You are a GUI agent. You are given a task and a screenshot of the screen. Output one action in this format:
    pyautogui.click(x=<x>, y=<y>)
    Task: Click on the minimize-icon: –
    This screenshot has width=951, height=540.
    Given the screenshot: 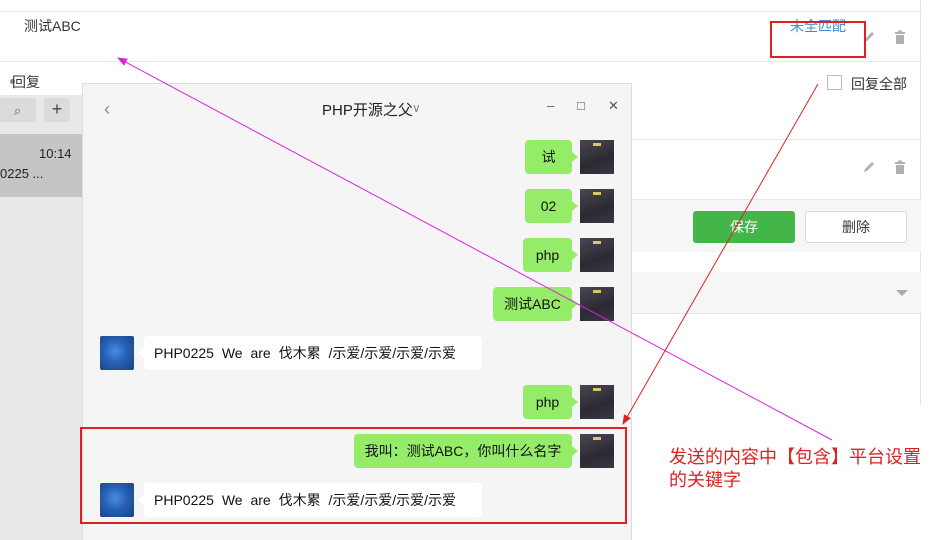 What is the action you would take?
    pyautogui.click(x=550, y=105)
    